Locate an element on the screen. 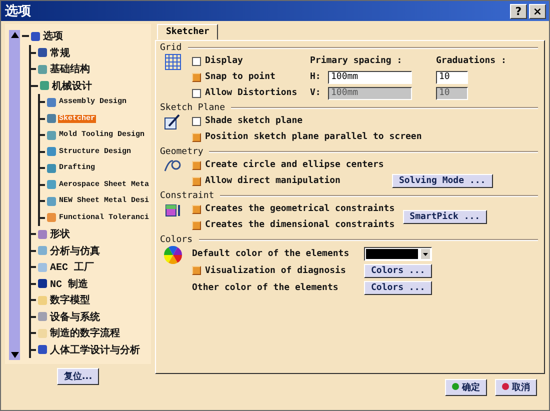 The height and width of the screenshot is (411, 550). grid-icon is located at coordinates (173, 62).